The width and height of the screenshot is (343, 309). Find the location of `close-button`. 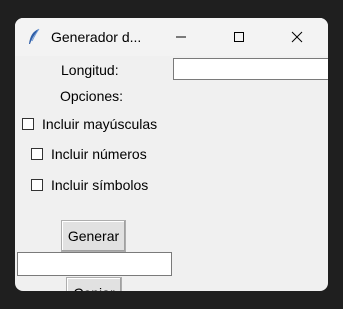

close-button is located at coordinates (297, 37).